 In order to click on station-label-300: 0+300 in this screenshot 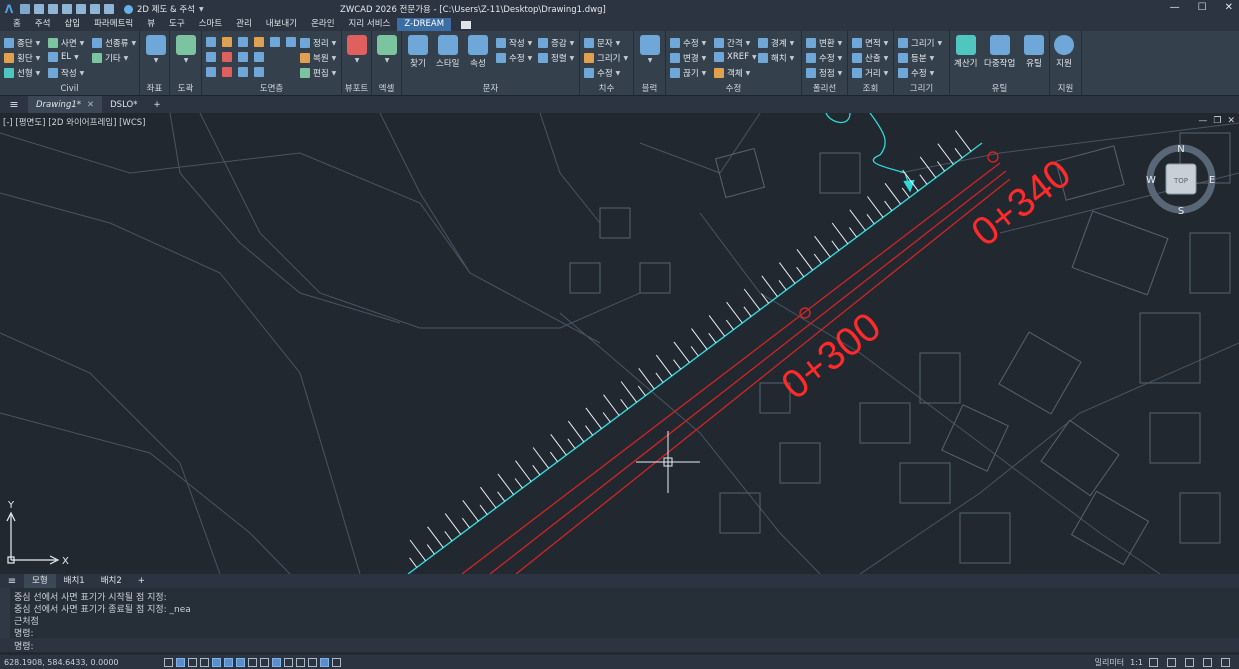, I will do `click(831, 356)`.